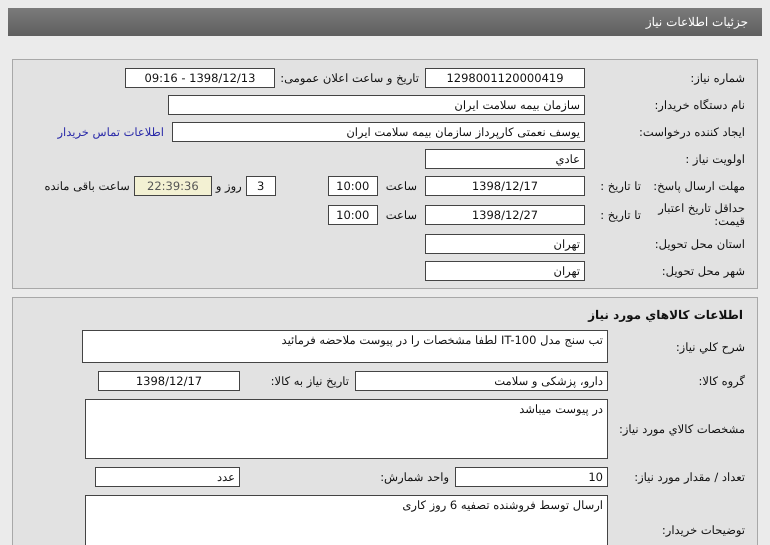 This screenshot has width=770, height=545. What do you see at coordinates (505, 215) in the screenshot?
I see `date-field: 1398/12/27` at bounding box center [505, 215].